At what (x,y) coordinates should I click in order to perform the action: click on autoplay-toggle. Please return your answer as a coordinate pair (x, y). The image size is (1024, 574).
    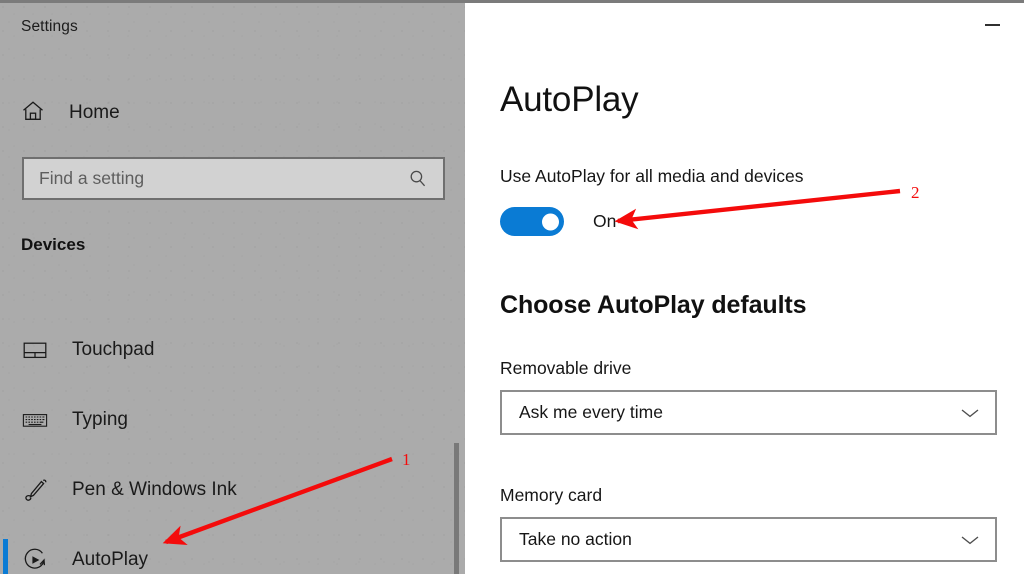
    Looking at the image, I should click on (532, 221).